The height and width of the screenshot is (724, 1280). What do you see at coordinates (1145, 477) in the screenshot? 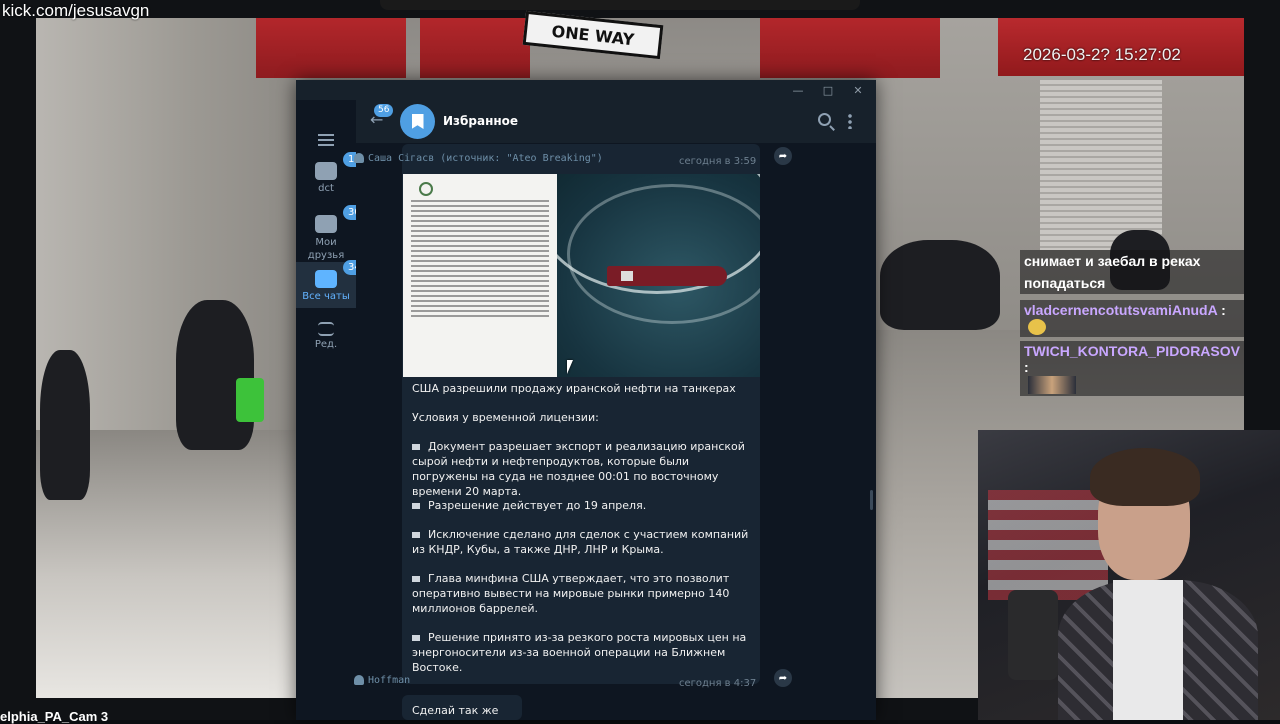
I see `streamer-hair` at bounding box center [1145, 477].